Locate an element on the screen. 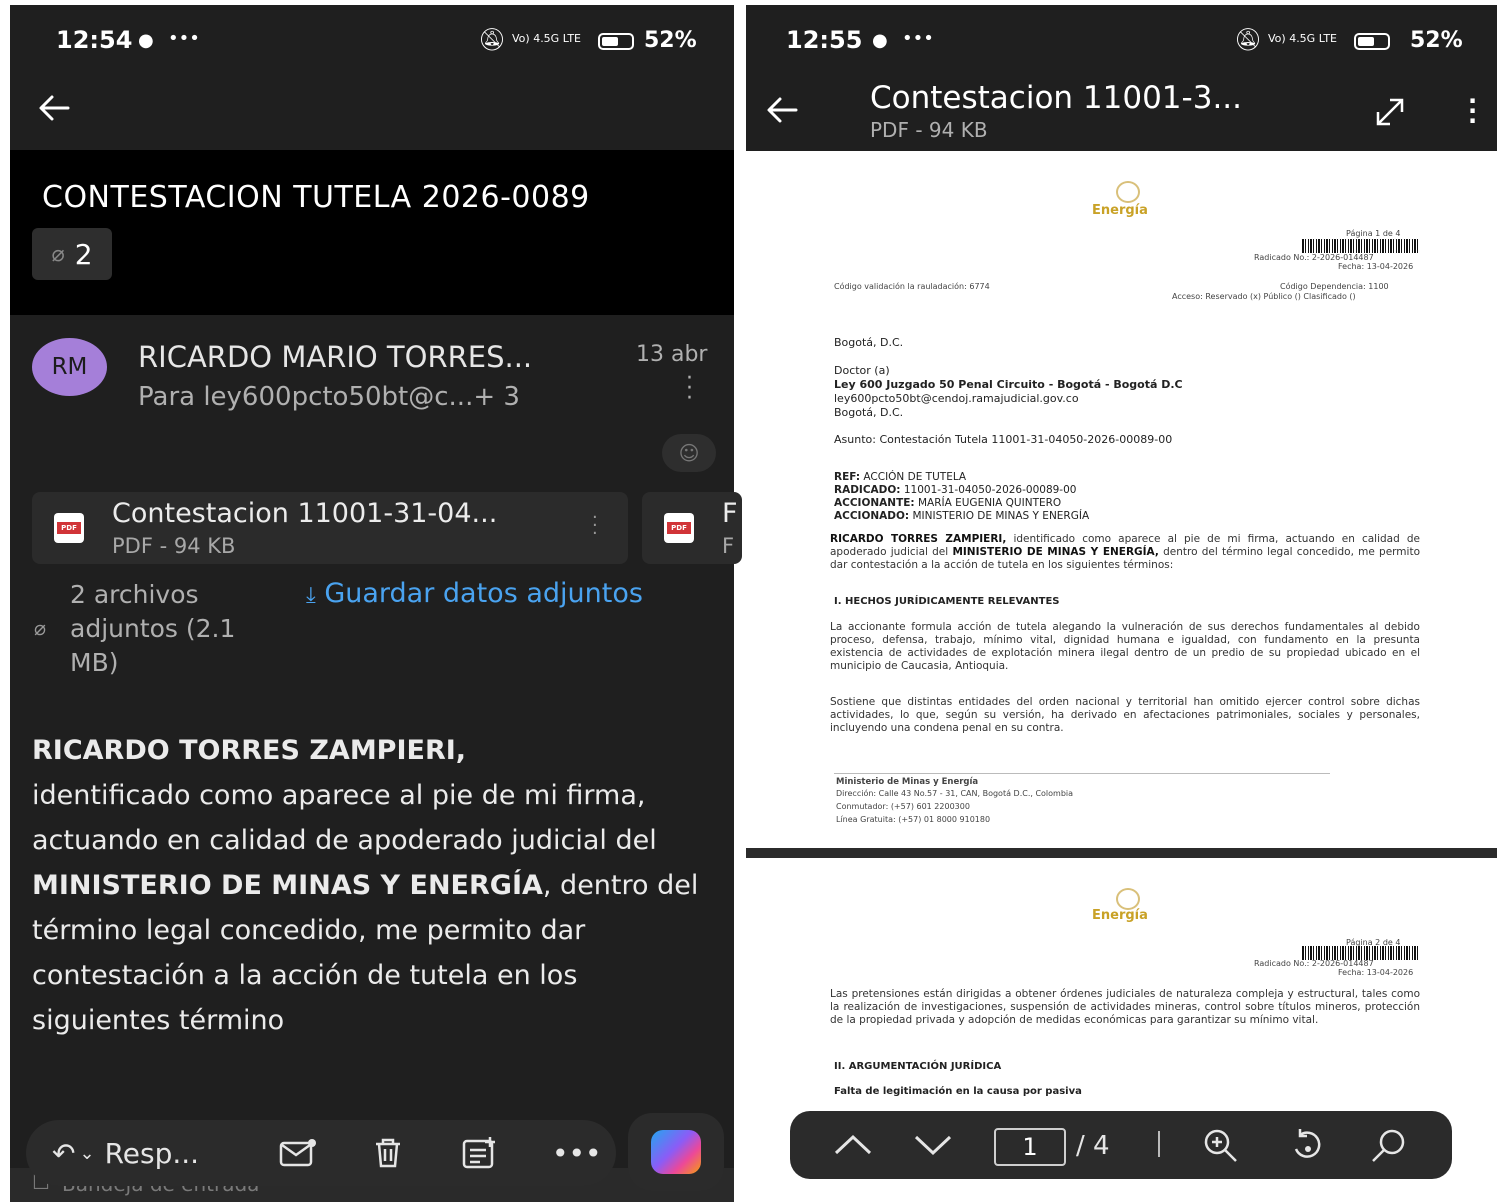 This screenshot has width=1497, height=1202. radicado-value: 11001-31-04050-2026-00089-00 is located at coordinates (990, 490).